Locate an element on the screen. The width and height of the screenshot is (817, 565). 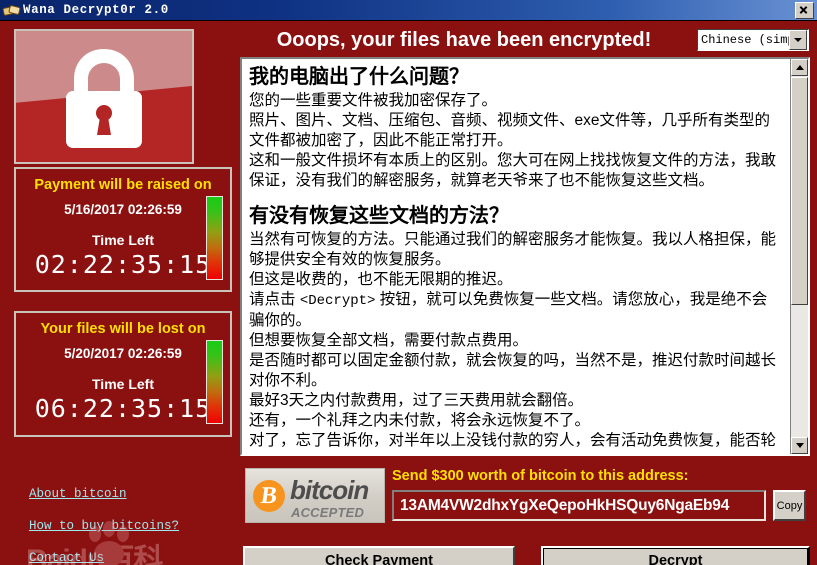
bitcoin-coin-icon: B is located at coordinates (269, 496).